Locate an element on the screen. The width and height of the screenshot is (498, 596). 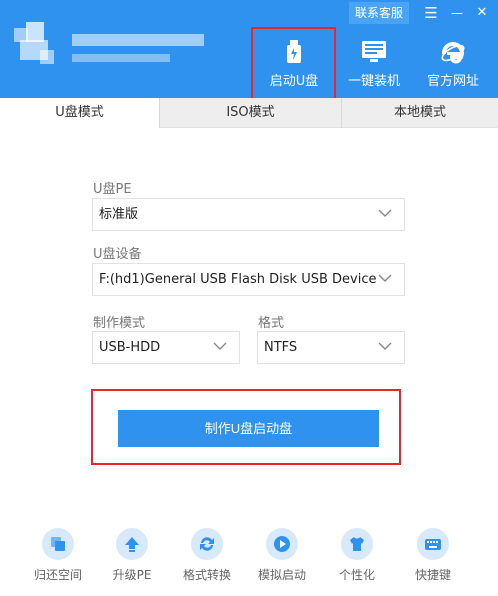
usb-device-value: F:(hd1)General USB Flash Disk USB Device is located at coordinates (238, 279).